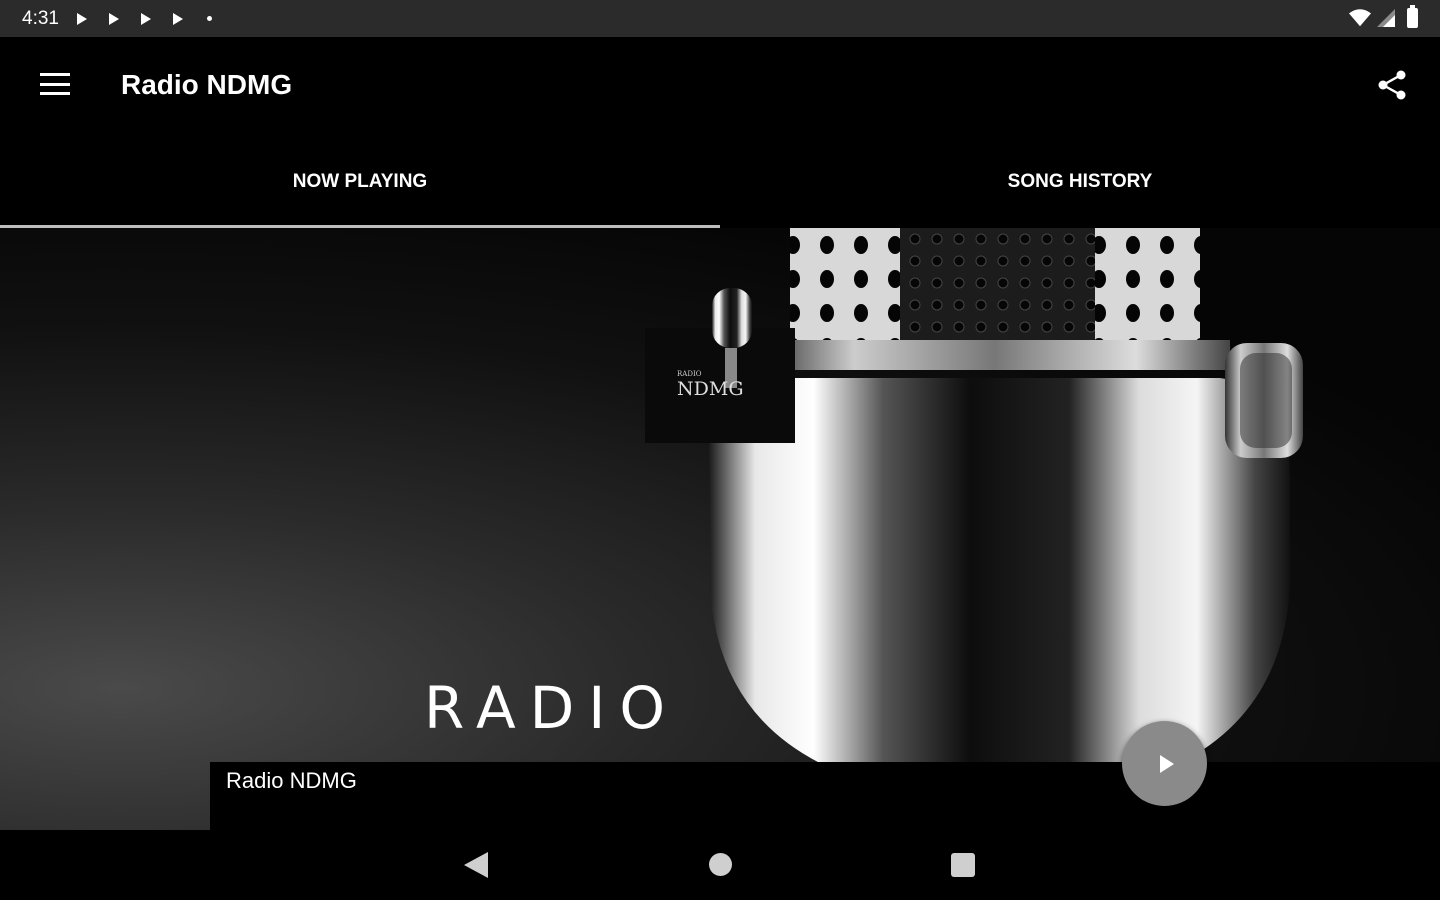 The image size is (1440, 900). Describe the element at coordinates (207, 84) in the screenshot. I see `app-title: Radio NDMG` at that location.